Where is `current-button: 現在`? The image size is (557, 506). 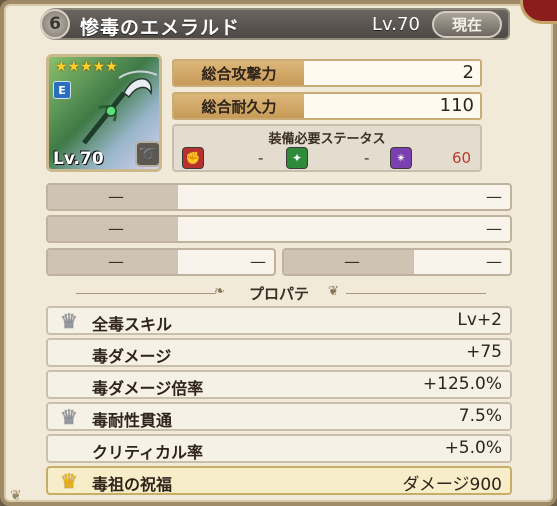 current-button: 現在 is located at coordinates (467, 24).